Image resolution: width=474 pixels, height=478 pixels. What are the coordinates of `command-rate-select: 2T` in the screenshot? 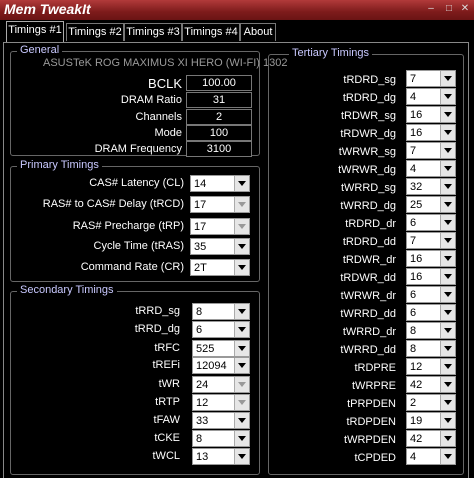 It's located at (220, 267).